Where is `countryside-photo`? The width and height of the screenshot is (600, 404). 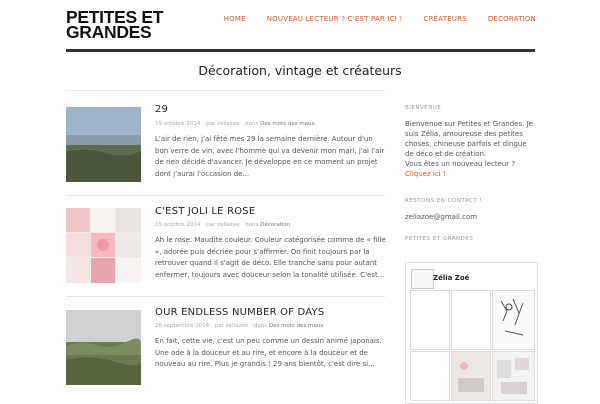
countryside-photo is located at coordinates (103, 347).